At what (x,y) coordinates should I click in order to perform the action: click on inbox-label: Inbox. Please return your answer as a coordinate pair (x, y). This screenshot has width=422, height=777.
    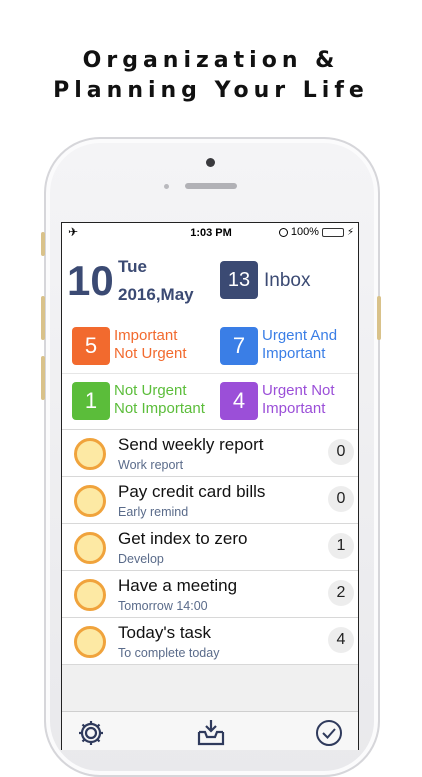
    Looking at the image, I should click on (287, 281).